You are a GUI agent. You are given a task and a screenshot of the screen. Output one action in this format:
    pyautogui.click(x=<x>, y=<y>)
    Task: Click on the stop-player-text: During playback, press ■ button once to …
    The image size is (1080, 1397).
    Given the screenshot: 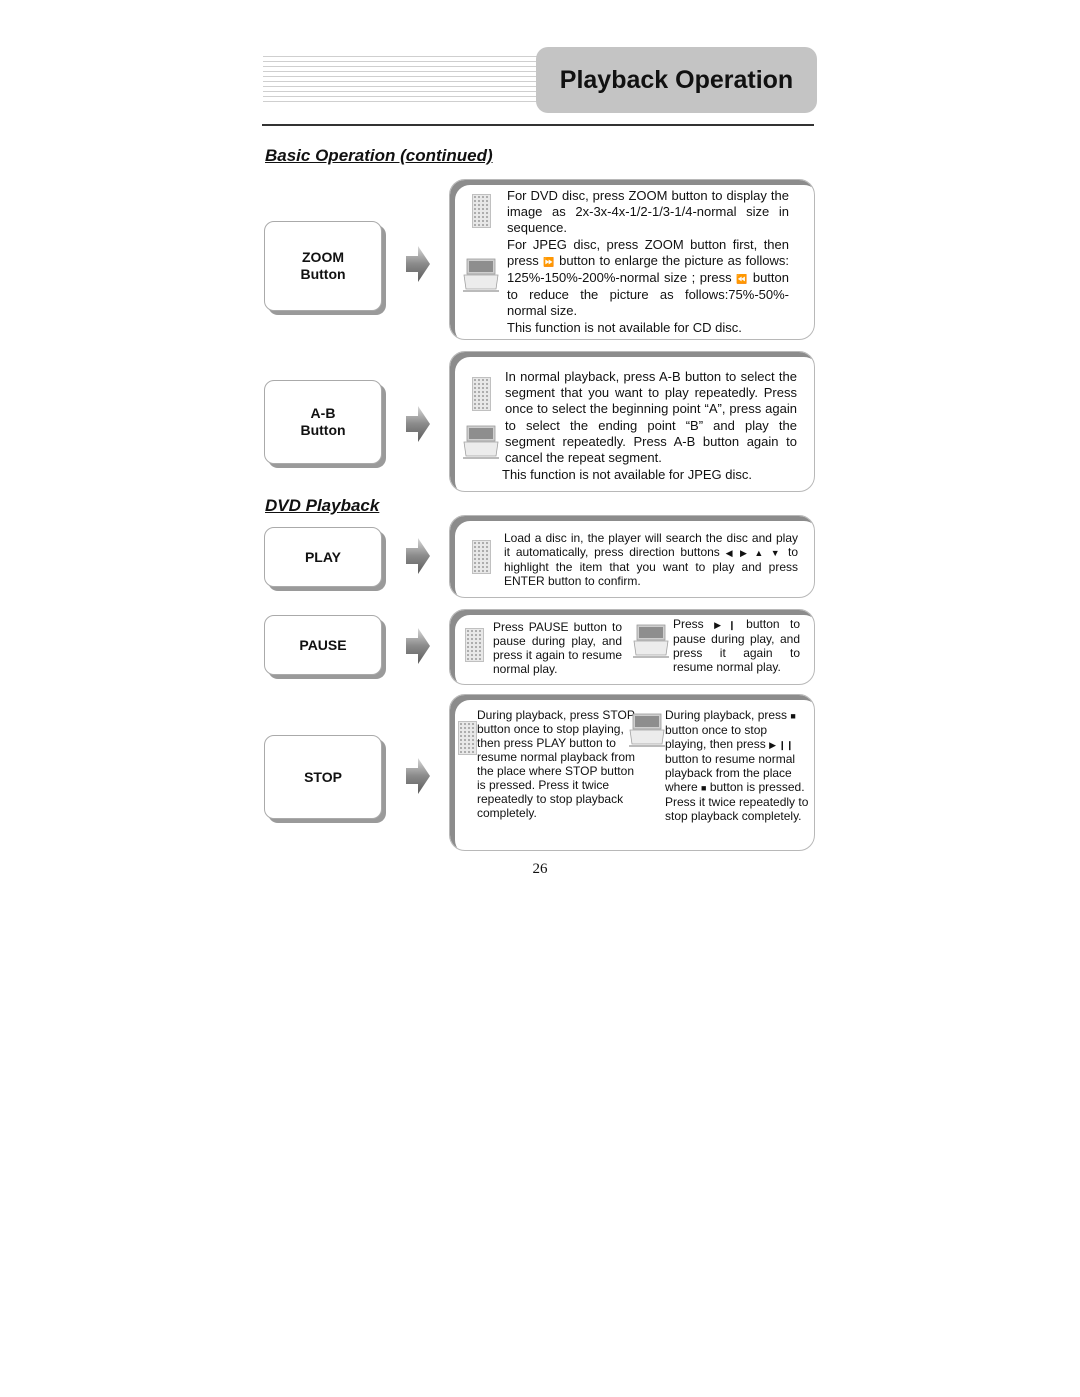 What is the action you would take?
    pyautogui.click(x=738, y=765)
    